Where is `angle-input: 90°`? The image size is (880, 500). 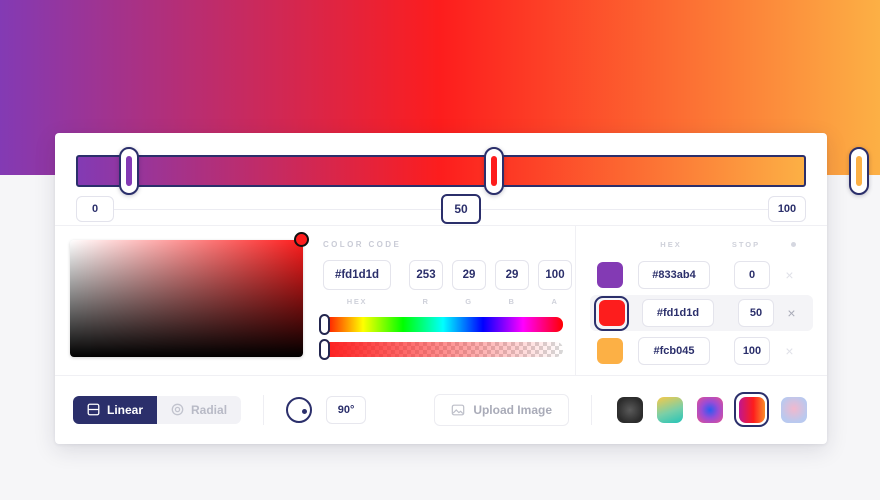 angle-input: 90° is located at coordinates (346, 409).